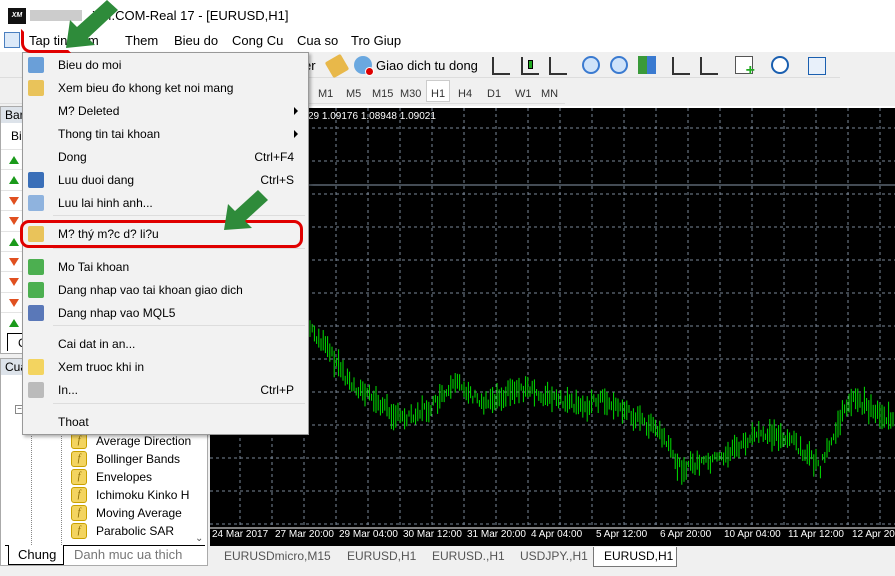 The width and height of the screenshot is (895, 576). I want to click on ohlc-info: 29 1.09176 1.08948 1.09021, so click(372, 116).